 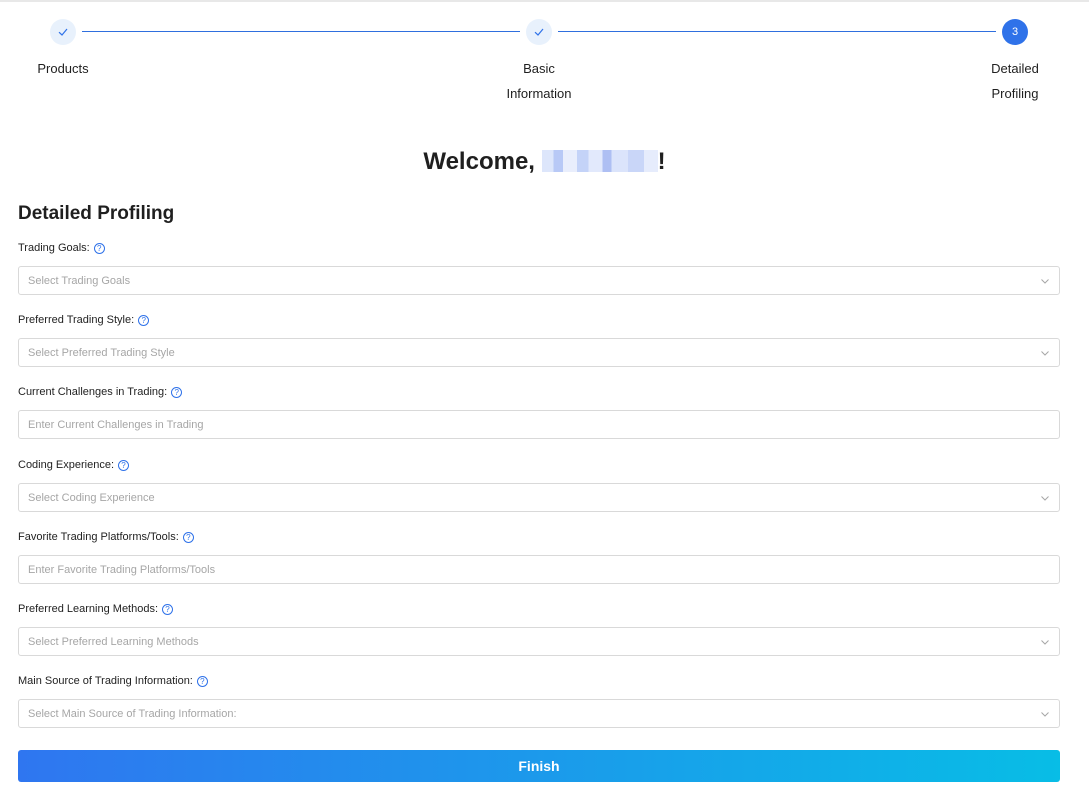 I want to click on step-label-line: Information, so click(x=539, y=93).